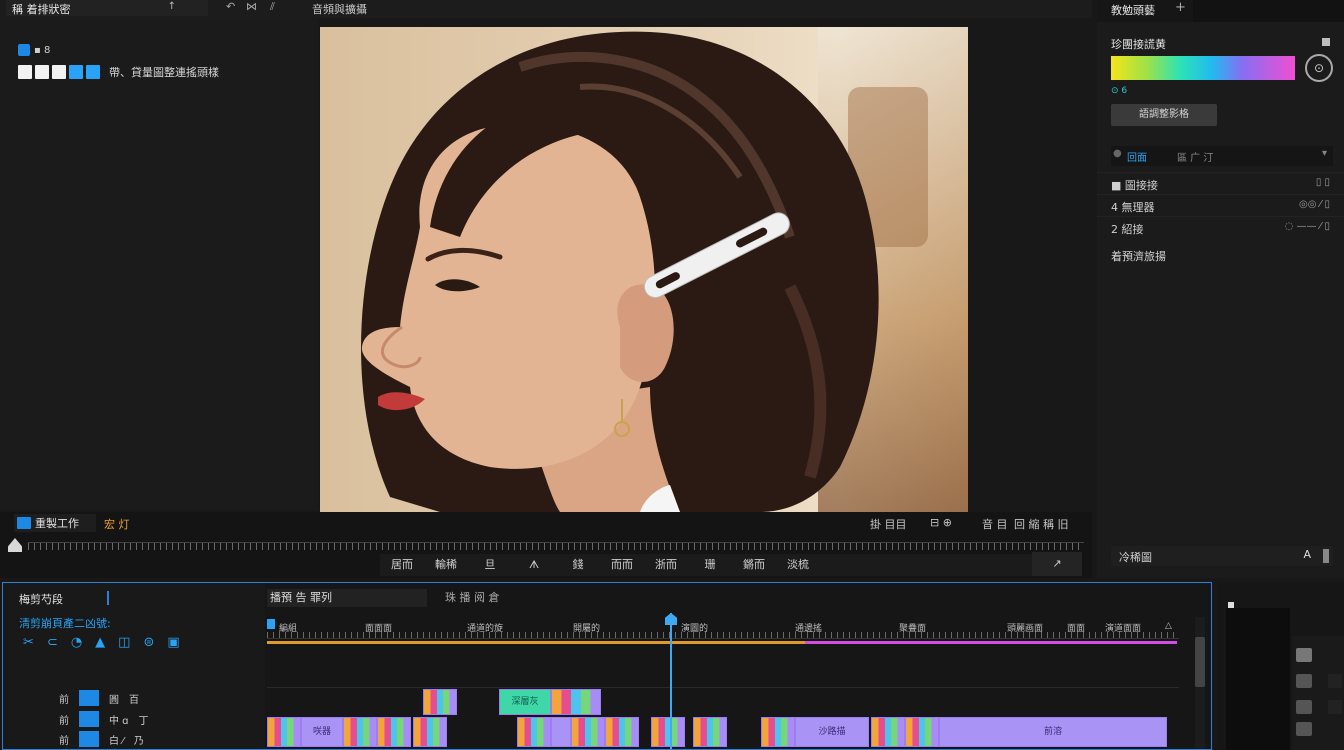 The width and height of the screenshot is (1344, 750). Describe the element at coordinates (1195, 156) in the screenshot. I see `subtab-inactive: 區 广 汀` at that location.